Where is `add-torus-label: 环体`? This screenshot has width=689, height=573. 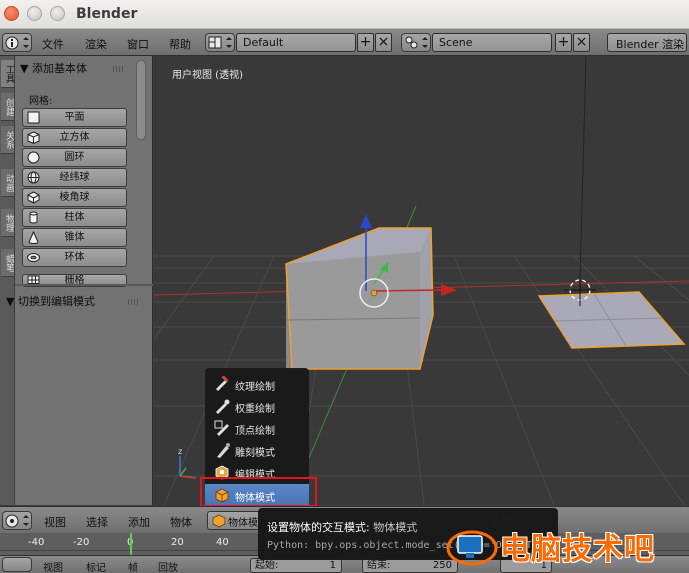
add-torus-label: 环体 is located at coordinates (74, 257).